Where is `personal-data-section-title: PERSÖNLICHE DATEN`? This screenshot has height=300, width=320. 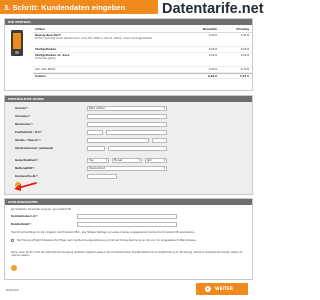 personal-data-section-title: PERSÖNLICHE DATEN is located at coordinates (128, 99).